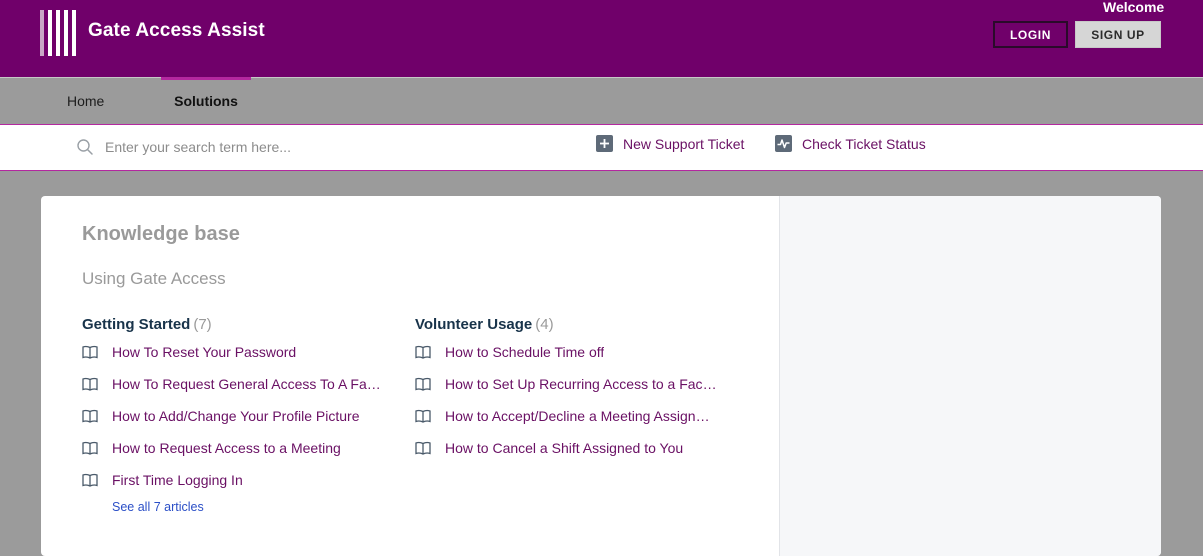  I want to click on plus-icon, so click(604, 143).